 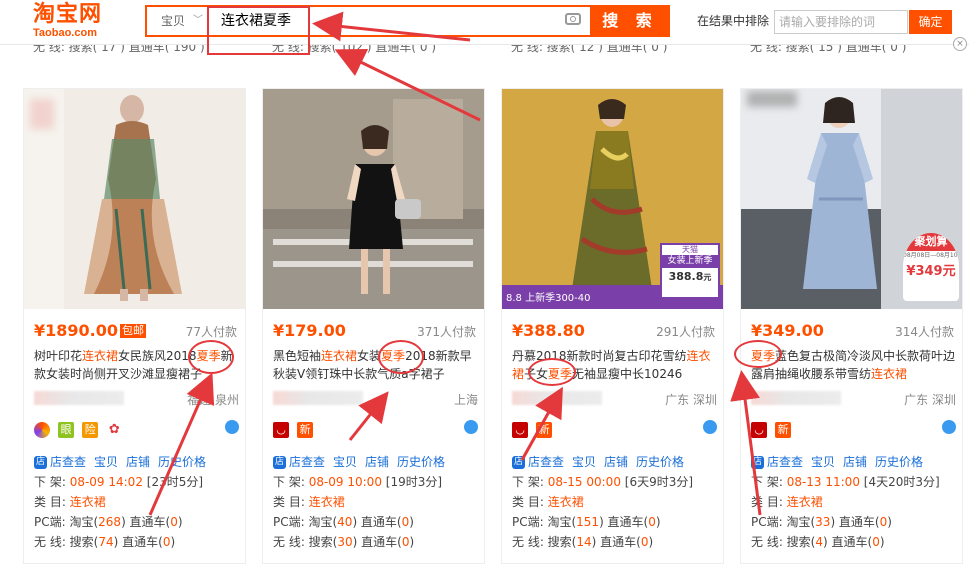 I want to click on camera-icon, so click(x=573, y=19).